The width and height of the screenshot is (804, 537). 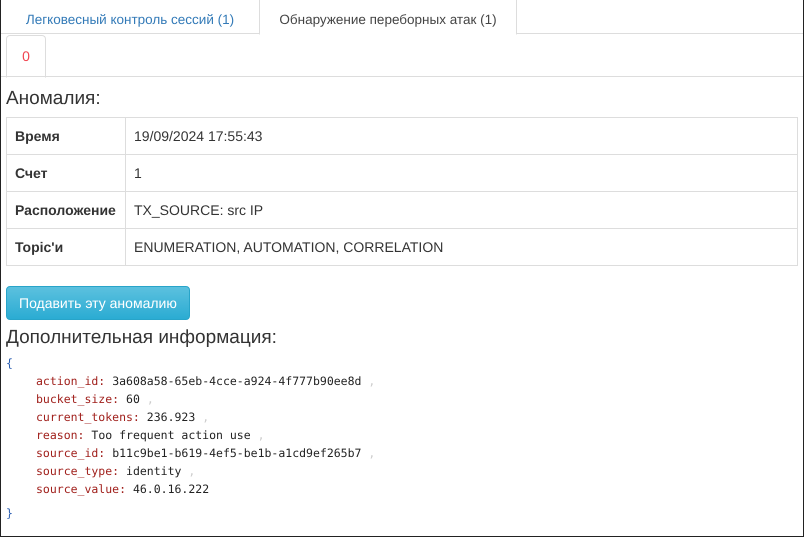 I want to click on json-value: identity, so click(x=154, y=471).